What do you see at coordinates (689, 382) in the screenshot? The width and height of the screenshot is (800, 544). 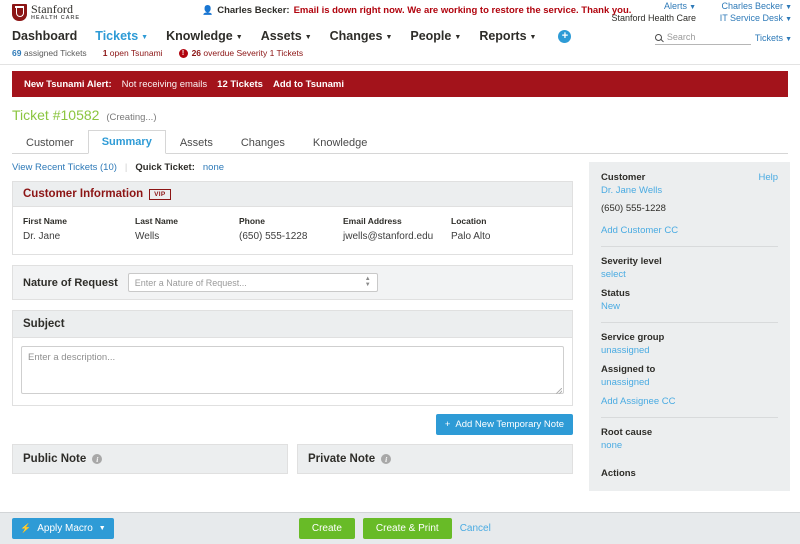 I see `assigned-to-value: unassigned` at bounding box center [689, 382].